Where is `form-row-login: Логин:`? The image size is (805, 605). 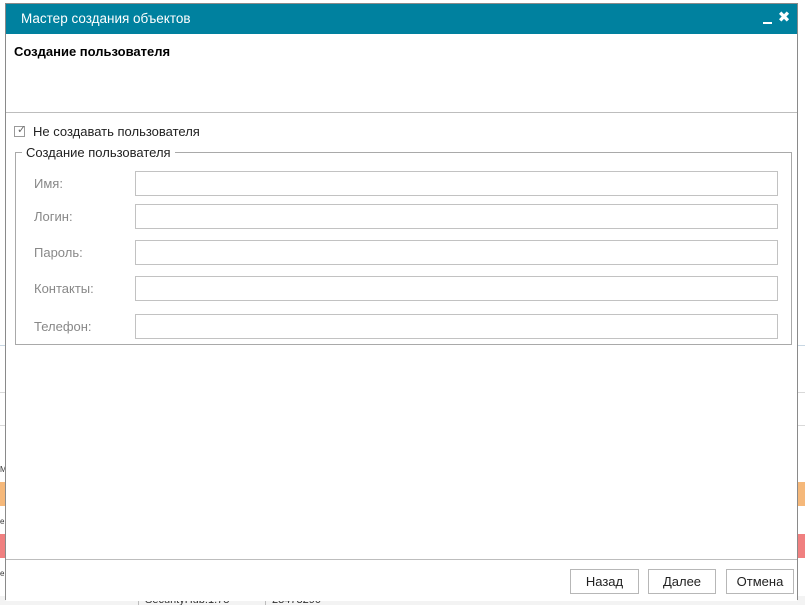
form-row-login: Логин: is located at coordinates (403, 217).